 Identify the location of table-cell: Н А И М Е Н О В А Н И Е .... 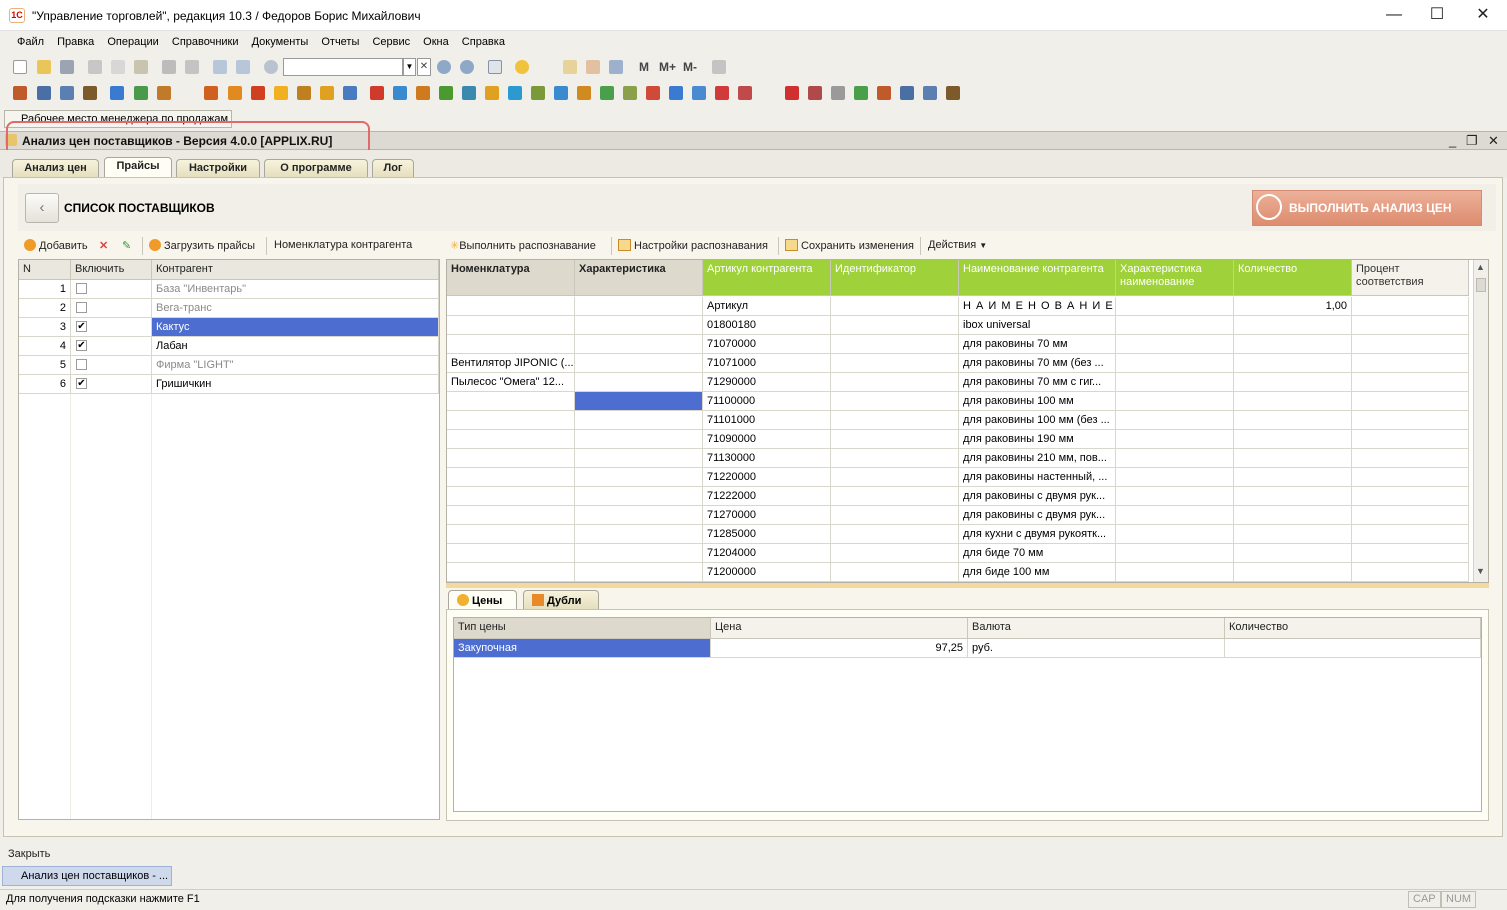
(1037, 306).